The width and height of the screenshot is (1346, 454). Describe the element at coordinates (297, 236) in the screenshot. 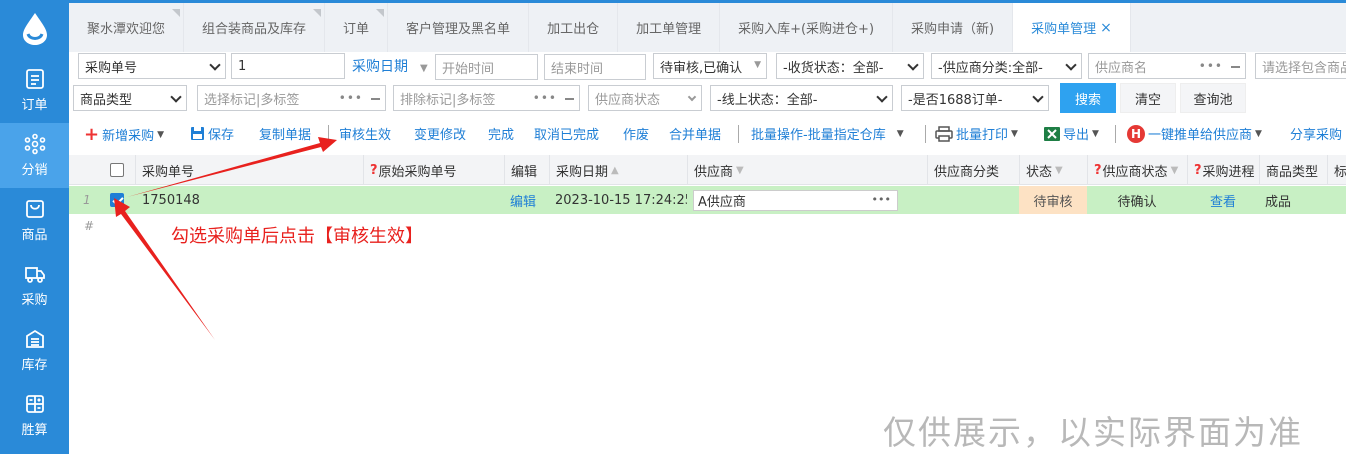

I see `instruction-annotation: 勾选采购单后点击【审核生效】` at that location.